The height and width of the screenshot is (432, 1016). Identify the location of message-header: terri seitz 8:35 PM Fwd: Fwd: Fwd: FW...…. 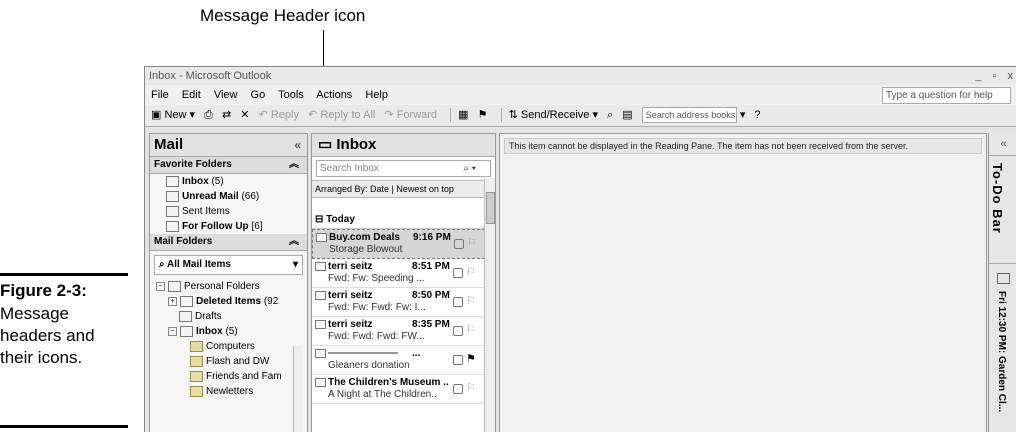
(403, 331).